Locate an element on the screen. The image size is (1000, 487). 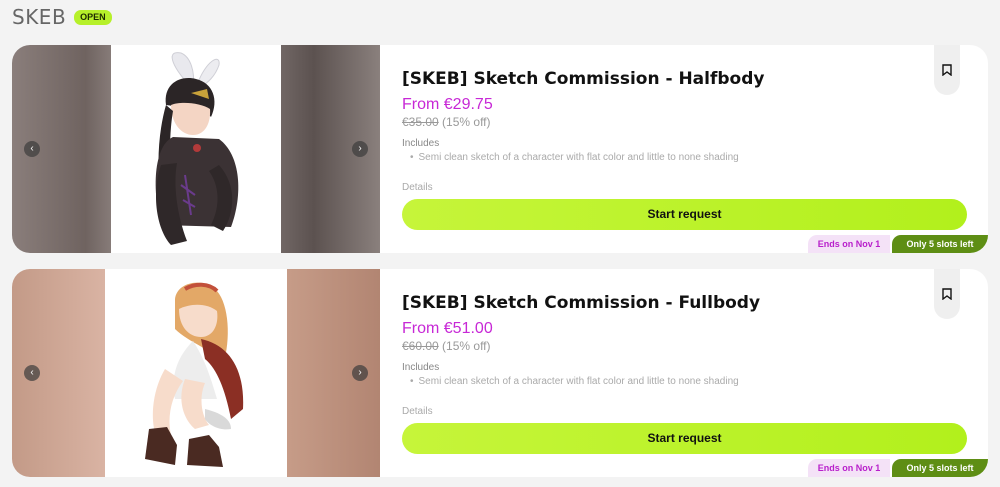
original-price-value: €35.00 is located at coordinates (420, 122).